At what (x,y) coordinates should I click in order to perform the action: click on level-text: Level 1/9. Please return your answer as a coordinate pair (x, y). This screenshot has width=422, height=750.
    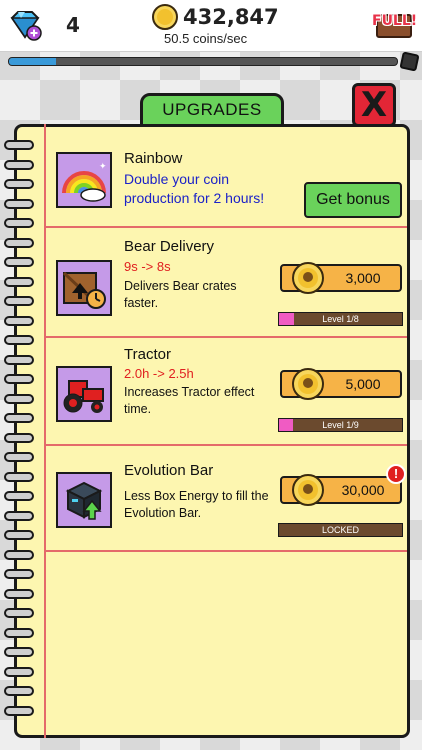
    Looking at the image, I should click on (340, 425).